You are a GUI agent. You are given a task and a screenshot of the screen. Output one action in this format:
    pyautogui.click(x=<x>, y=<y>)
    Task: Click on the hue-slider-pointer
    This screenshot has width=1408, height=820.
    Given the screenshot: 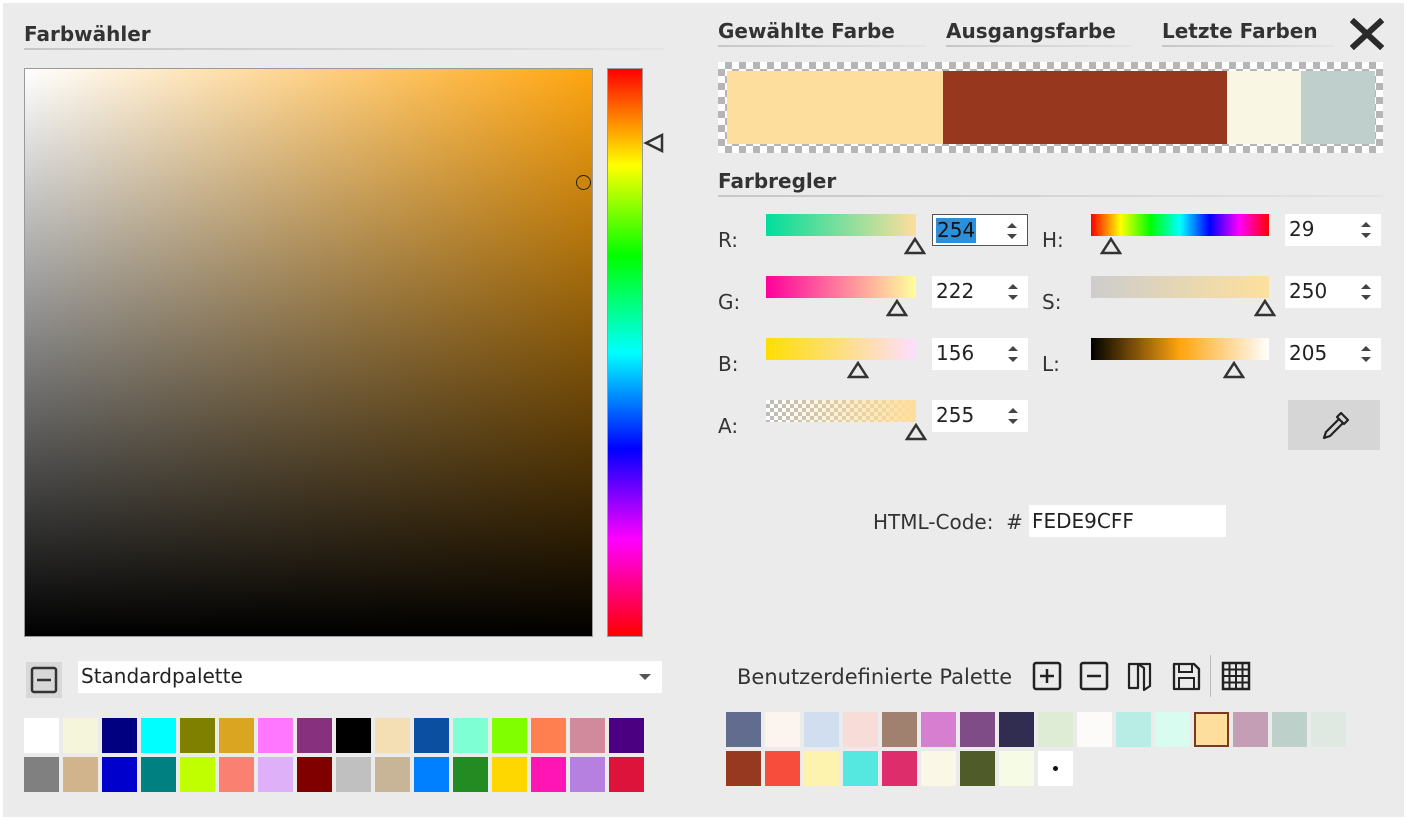 What is the action you would take?
    pyautogui.click(x=654, y=143)
    